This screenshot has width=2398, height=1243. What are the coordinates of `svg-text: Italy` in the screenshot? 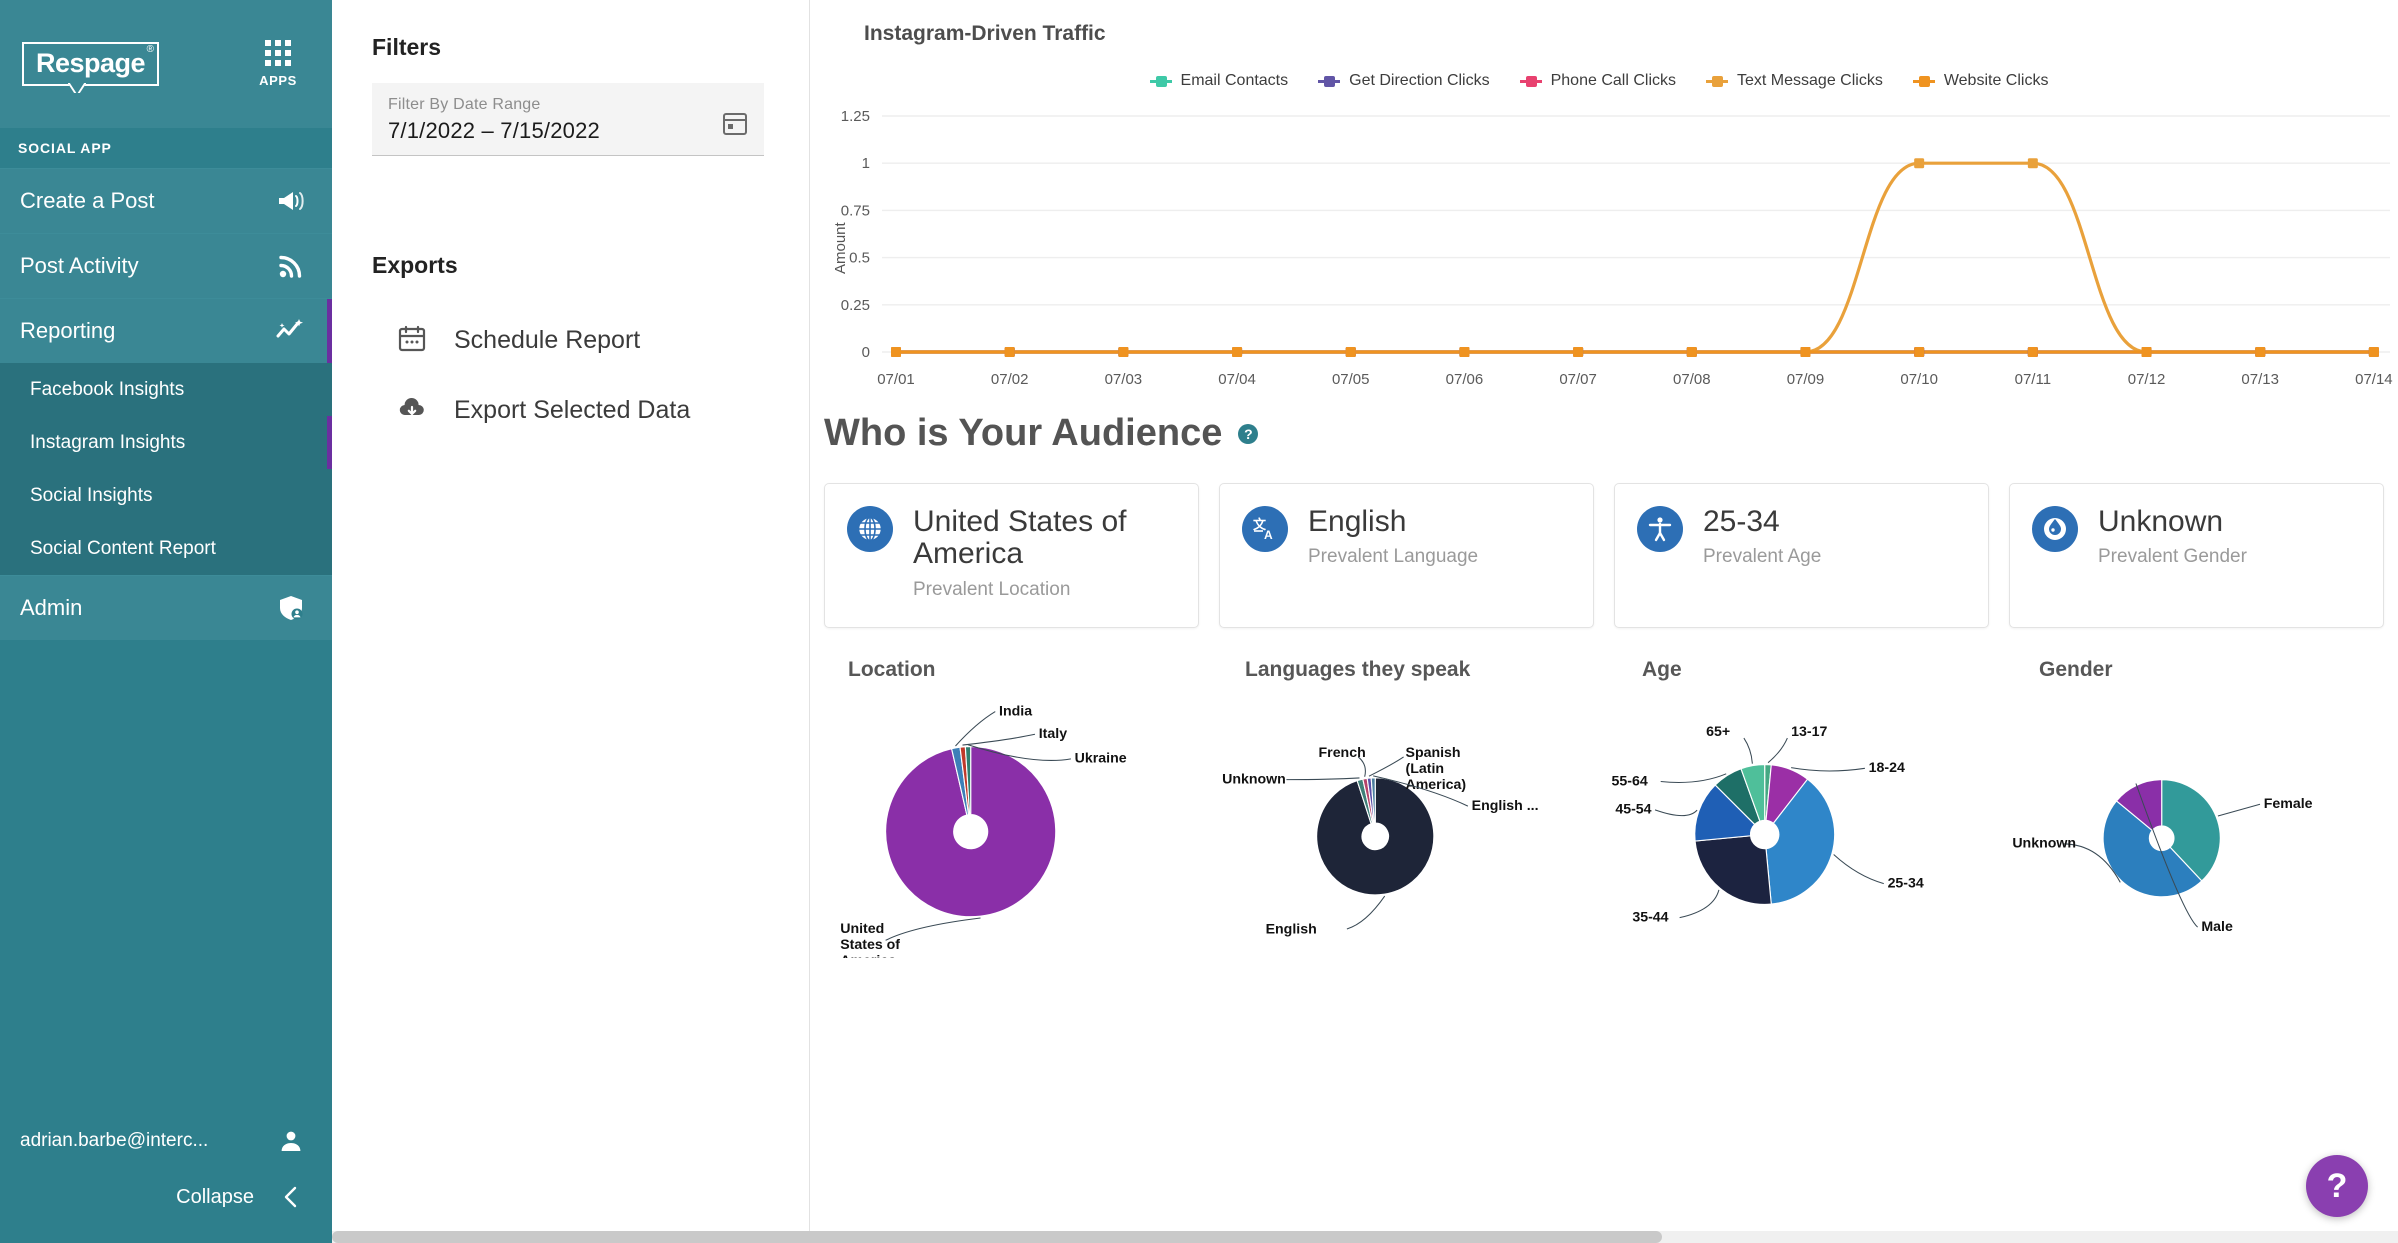 It's located at (1053, 734).